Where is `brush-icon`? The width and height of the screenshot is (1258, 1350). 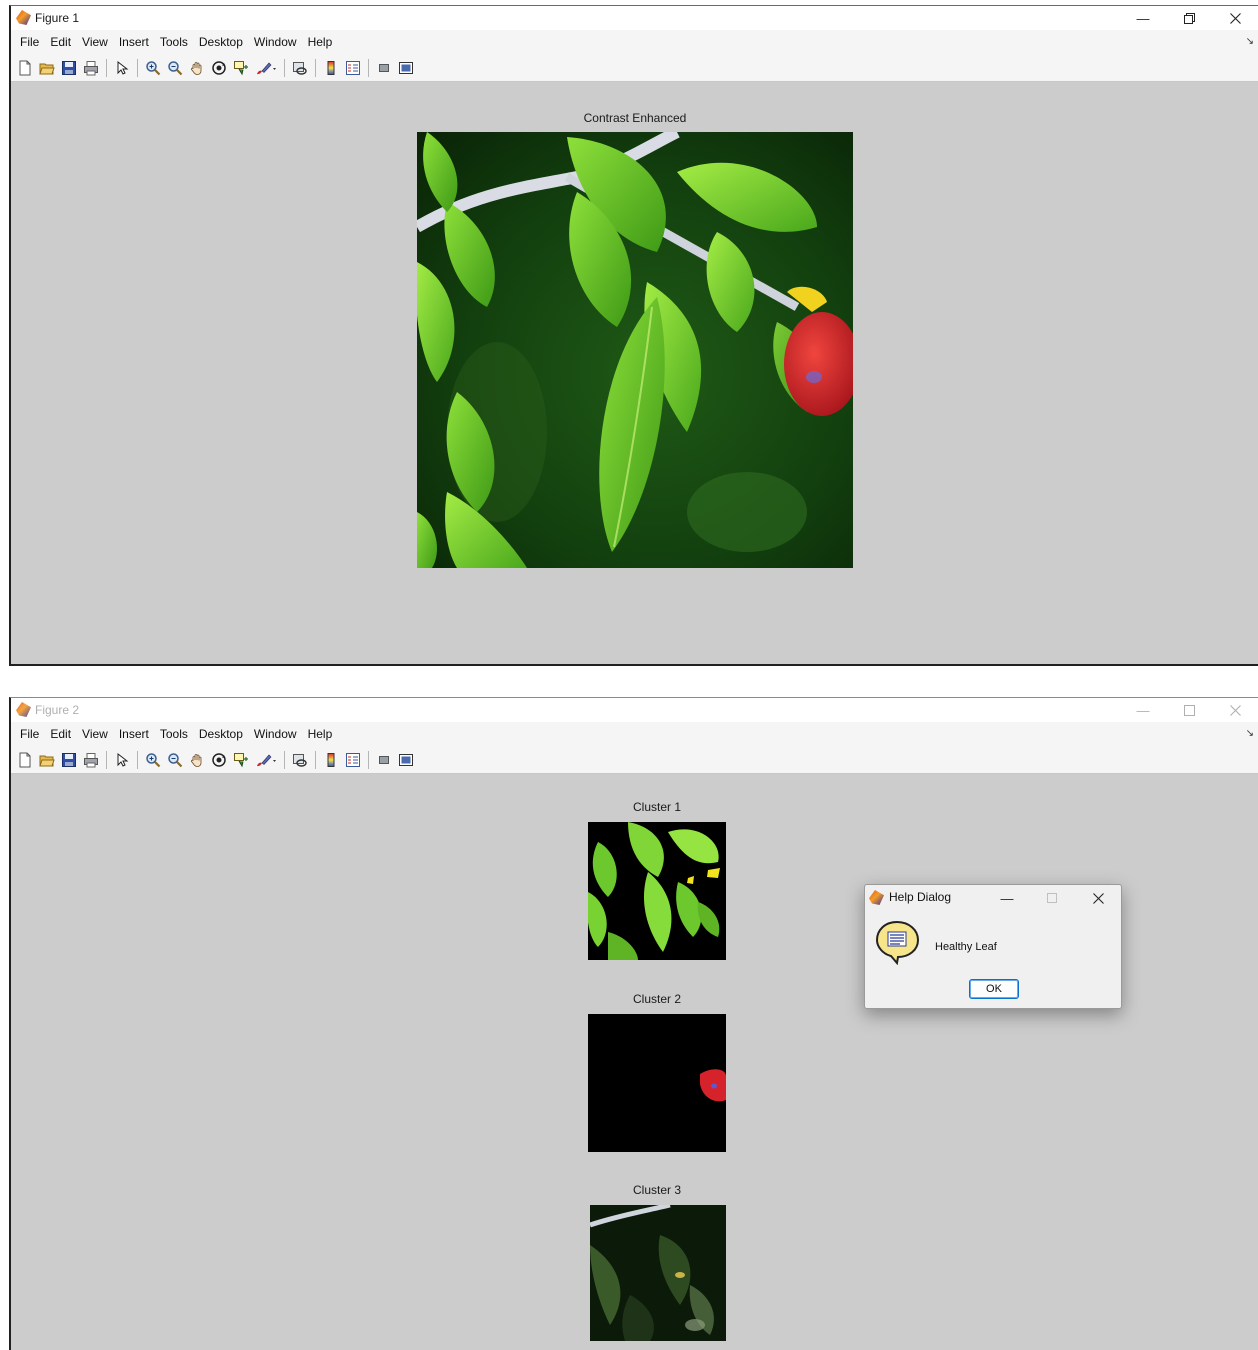 brush-icon is located at coordinates (266, 760).